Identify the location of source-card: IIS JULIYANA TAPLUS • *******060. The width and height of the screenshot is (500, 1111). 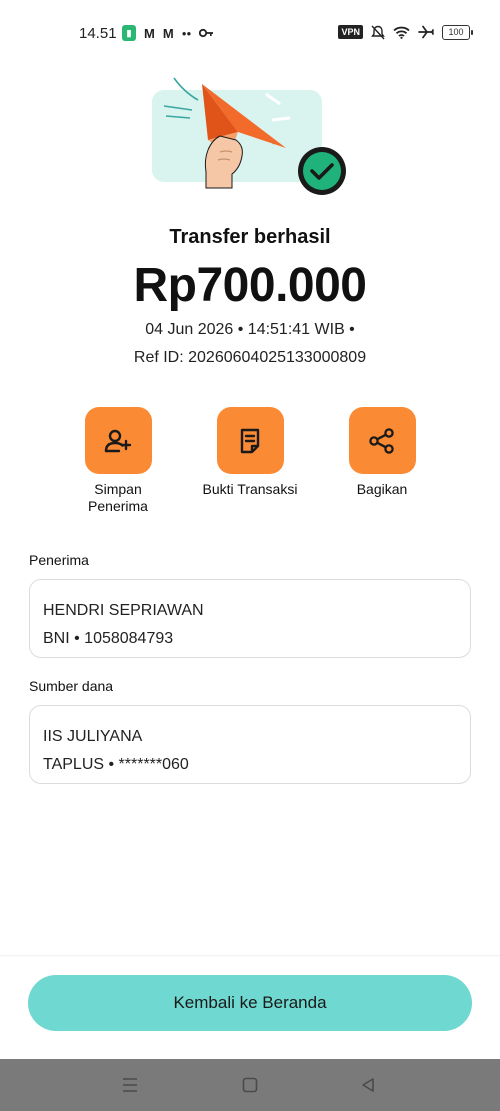
(250, 744).